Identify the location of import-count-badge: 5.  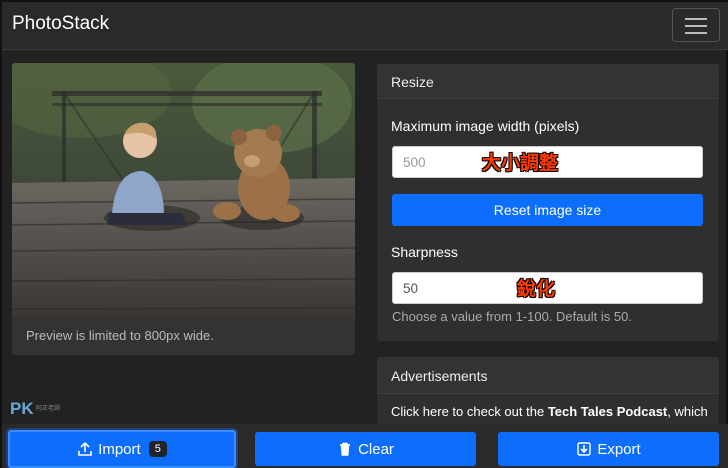
(157, 449).